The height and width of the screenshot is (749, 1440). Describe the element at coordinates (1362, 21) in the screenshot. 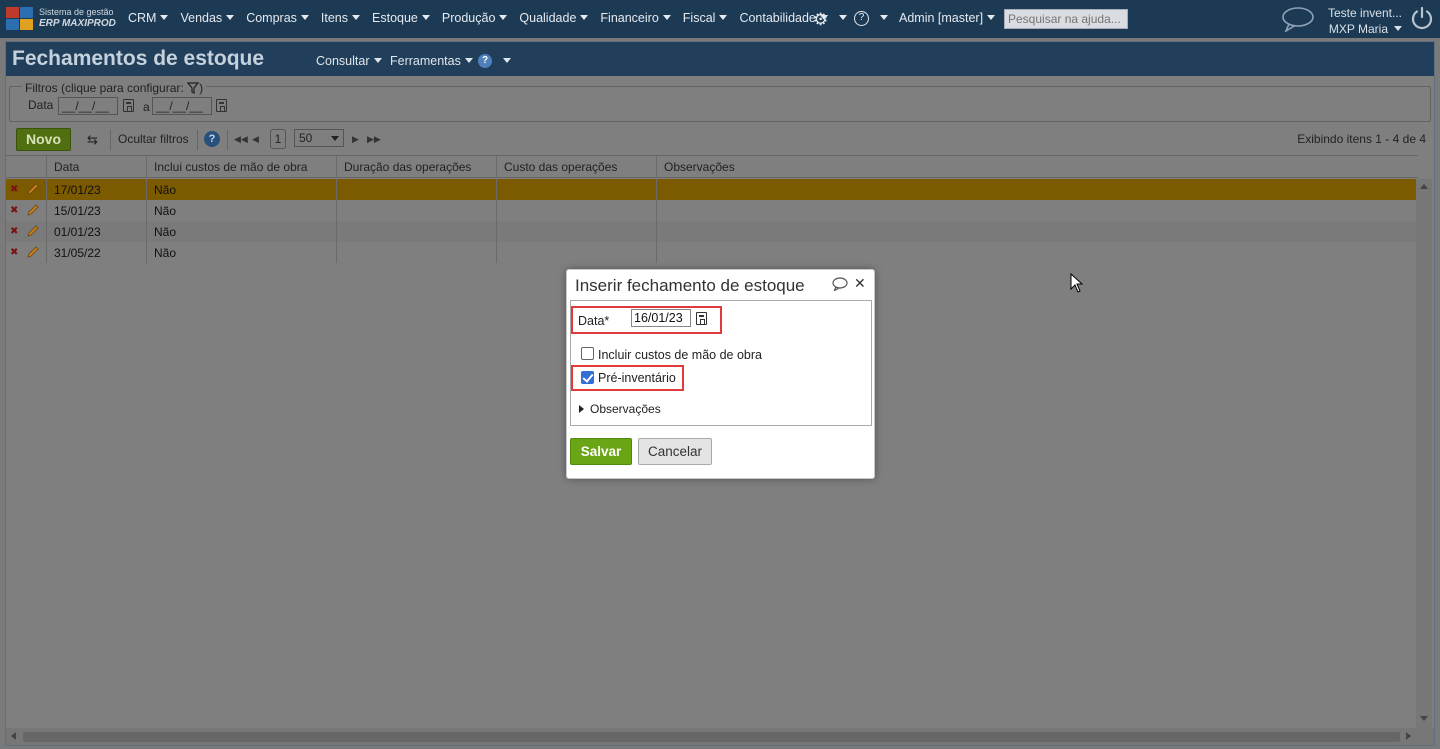

I see `company-user-selector: Teste invent... MXP Maria` at that location.